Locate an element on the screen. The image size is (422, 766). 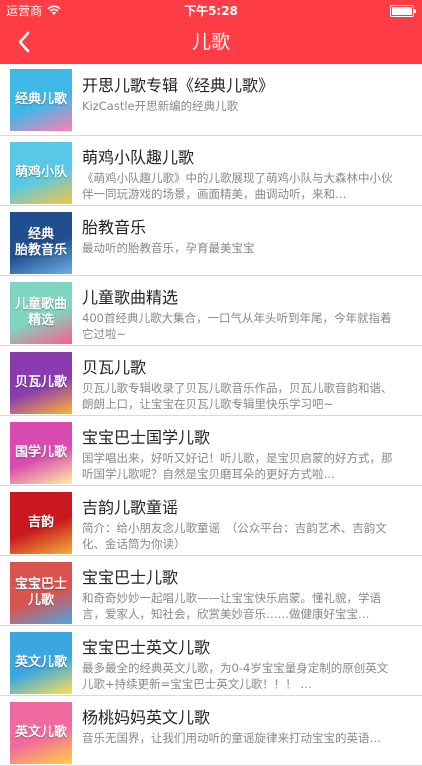
status-time: 下午5:28 is located at coordinates (211, 11).